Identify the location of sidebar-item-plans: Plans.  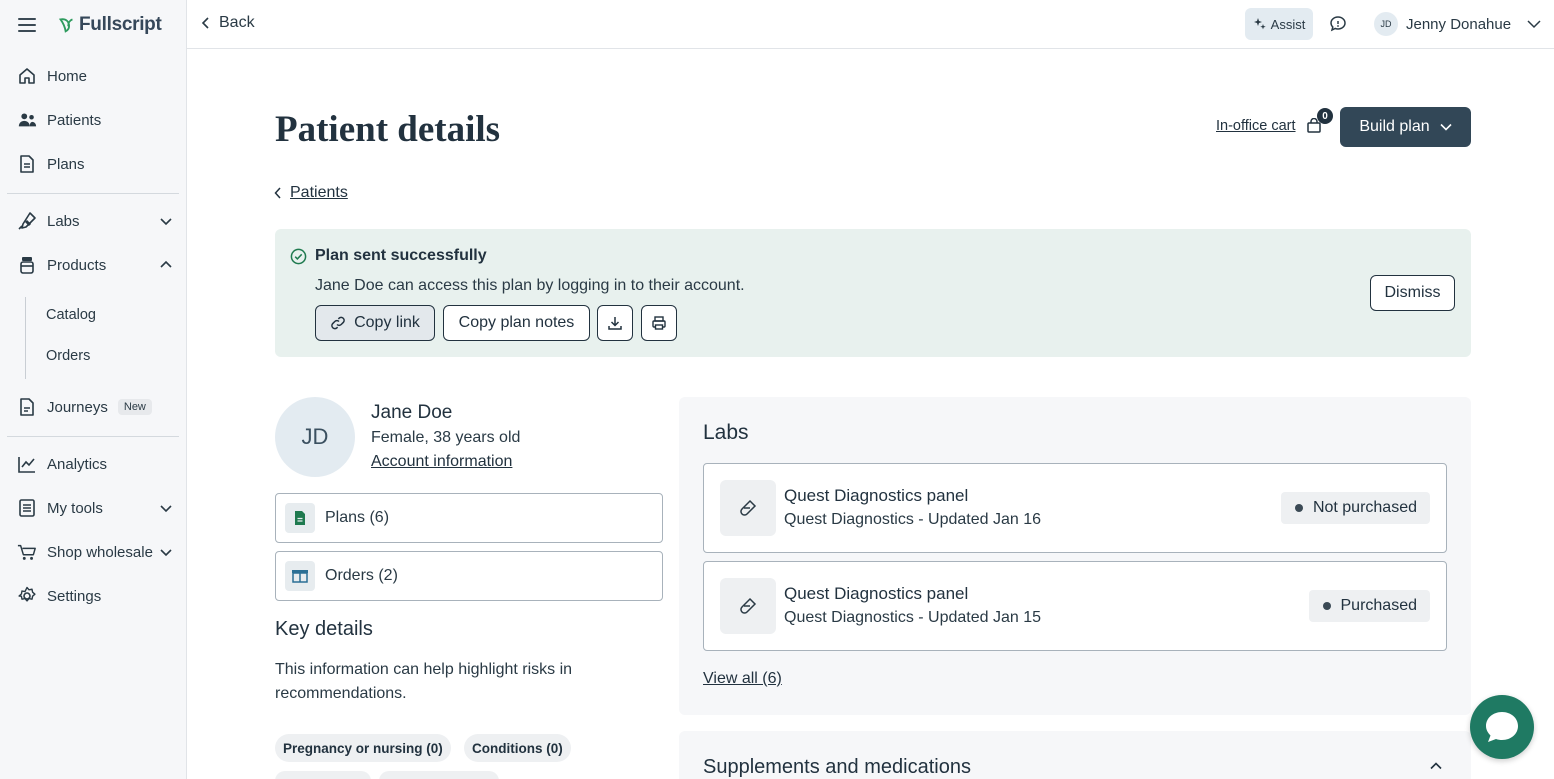
(93, 164).